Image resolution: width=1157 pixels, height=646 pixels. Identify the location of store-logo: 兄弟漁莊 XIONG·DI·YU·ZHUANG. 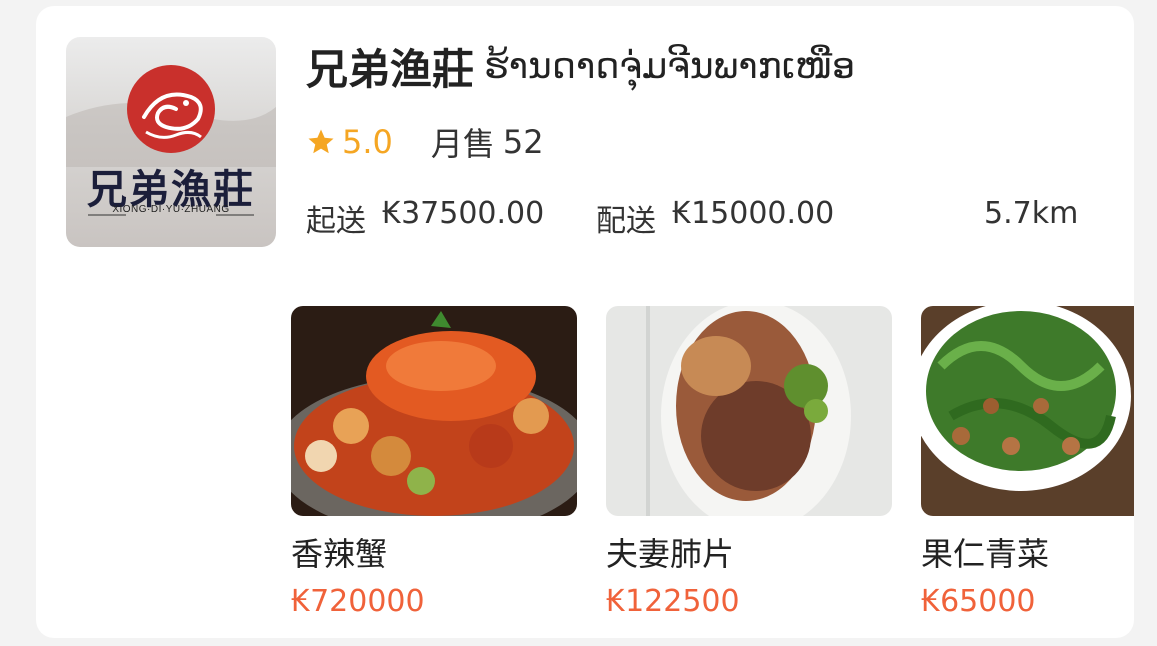
(171, 142).